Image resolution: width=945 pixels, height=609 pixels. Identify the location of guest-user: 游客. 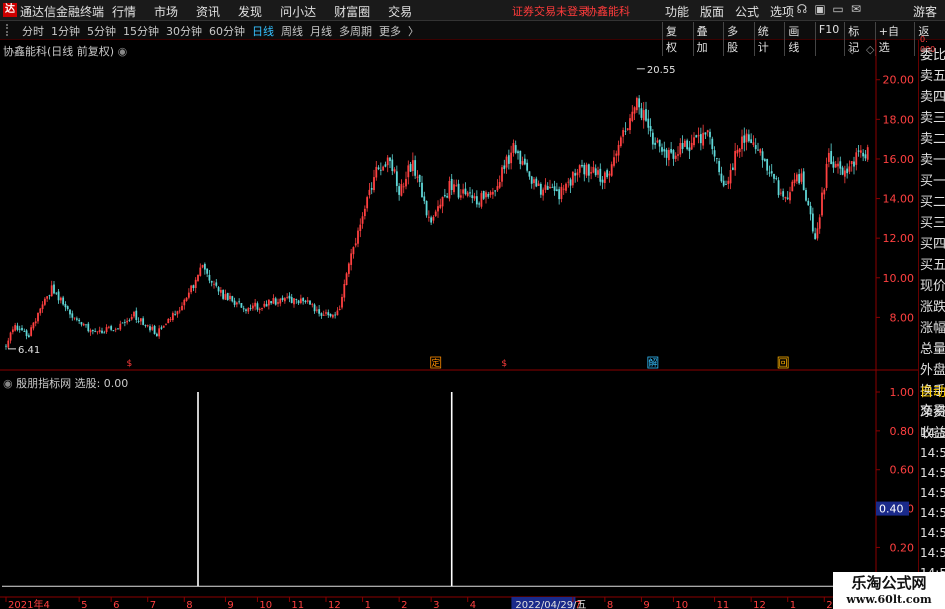
(925, 11).